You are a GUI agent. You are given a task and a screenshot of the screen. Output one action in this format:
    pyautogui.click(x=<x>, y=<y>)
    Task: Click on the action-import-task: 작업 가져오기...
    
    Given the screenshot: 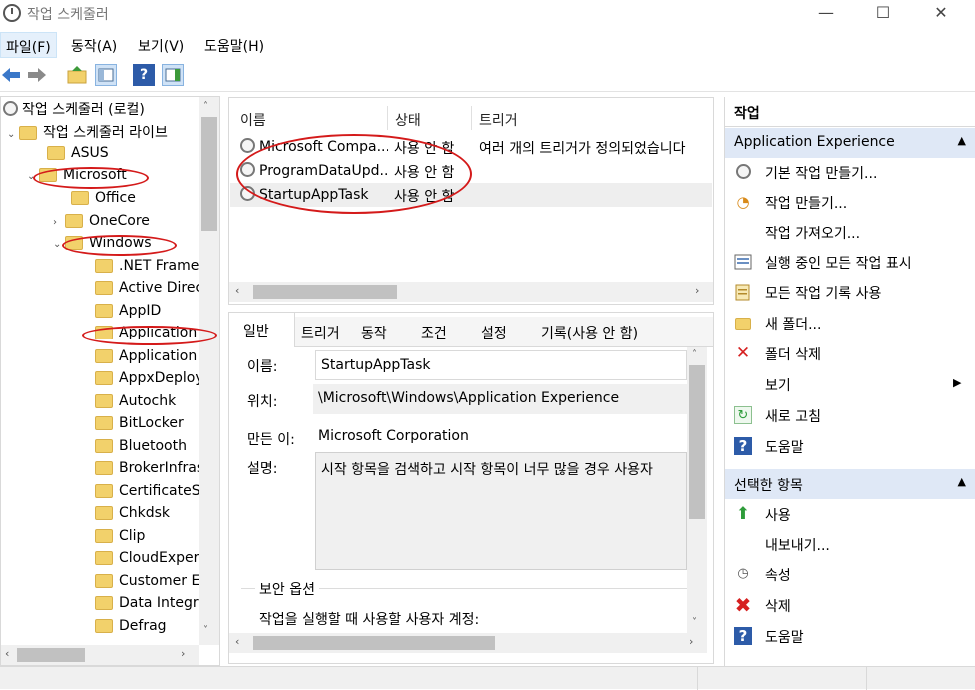 What is the action you would take?
    pyautogui.click(x=850, y=232)
    